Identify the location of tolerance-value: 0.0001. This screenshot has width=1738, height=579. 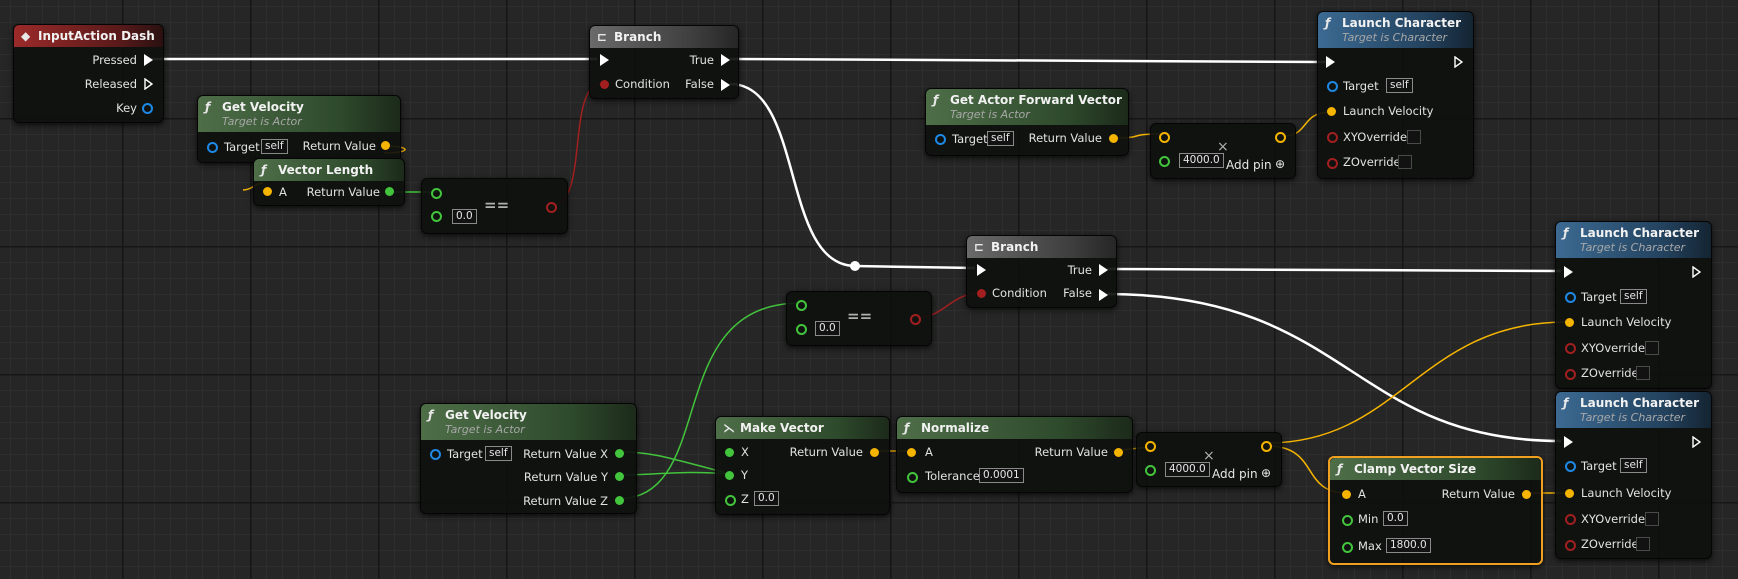
(1001, 475).